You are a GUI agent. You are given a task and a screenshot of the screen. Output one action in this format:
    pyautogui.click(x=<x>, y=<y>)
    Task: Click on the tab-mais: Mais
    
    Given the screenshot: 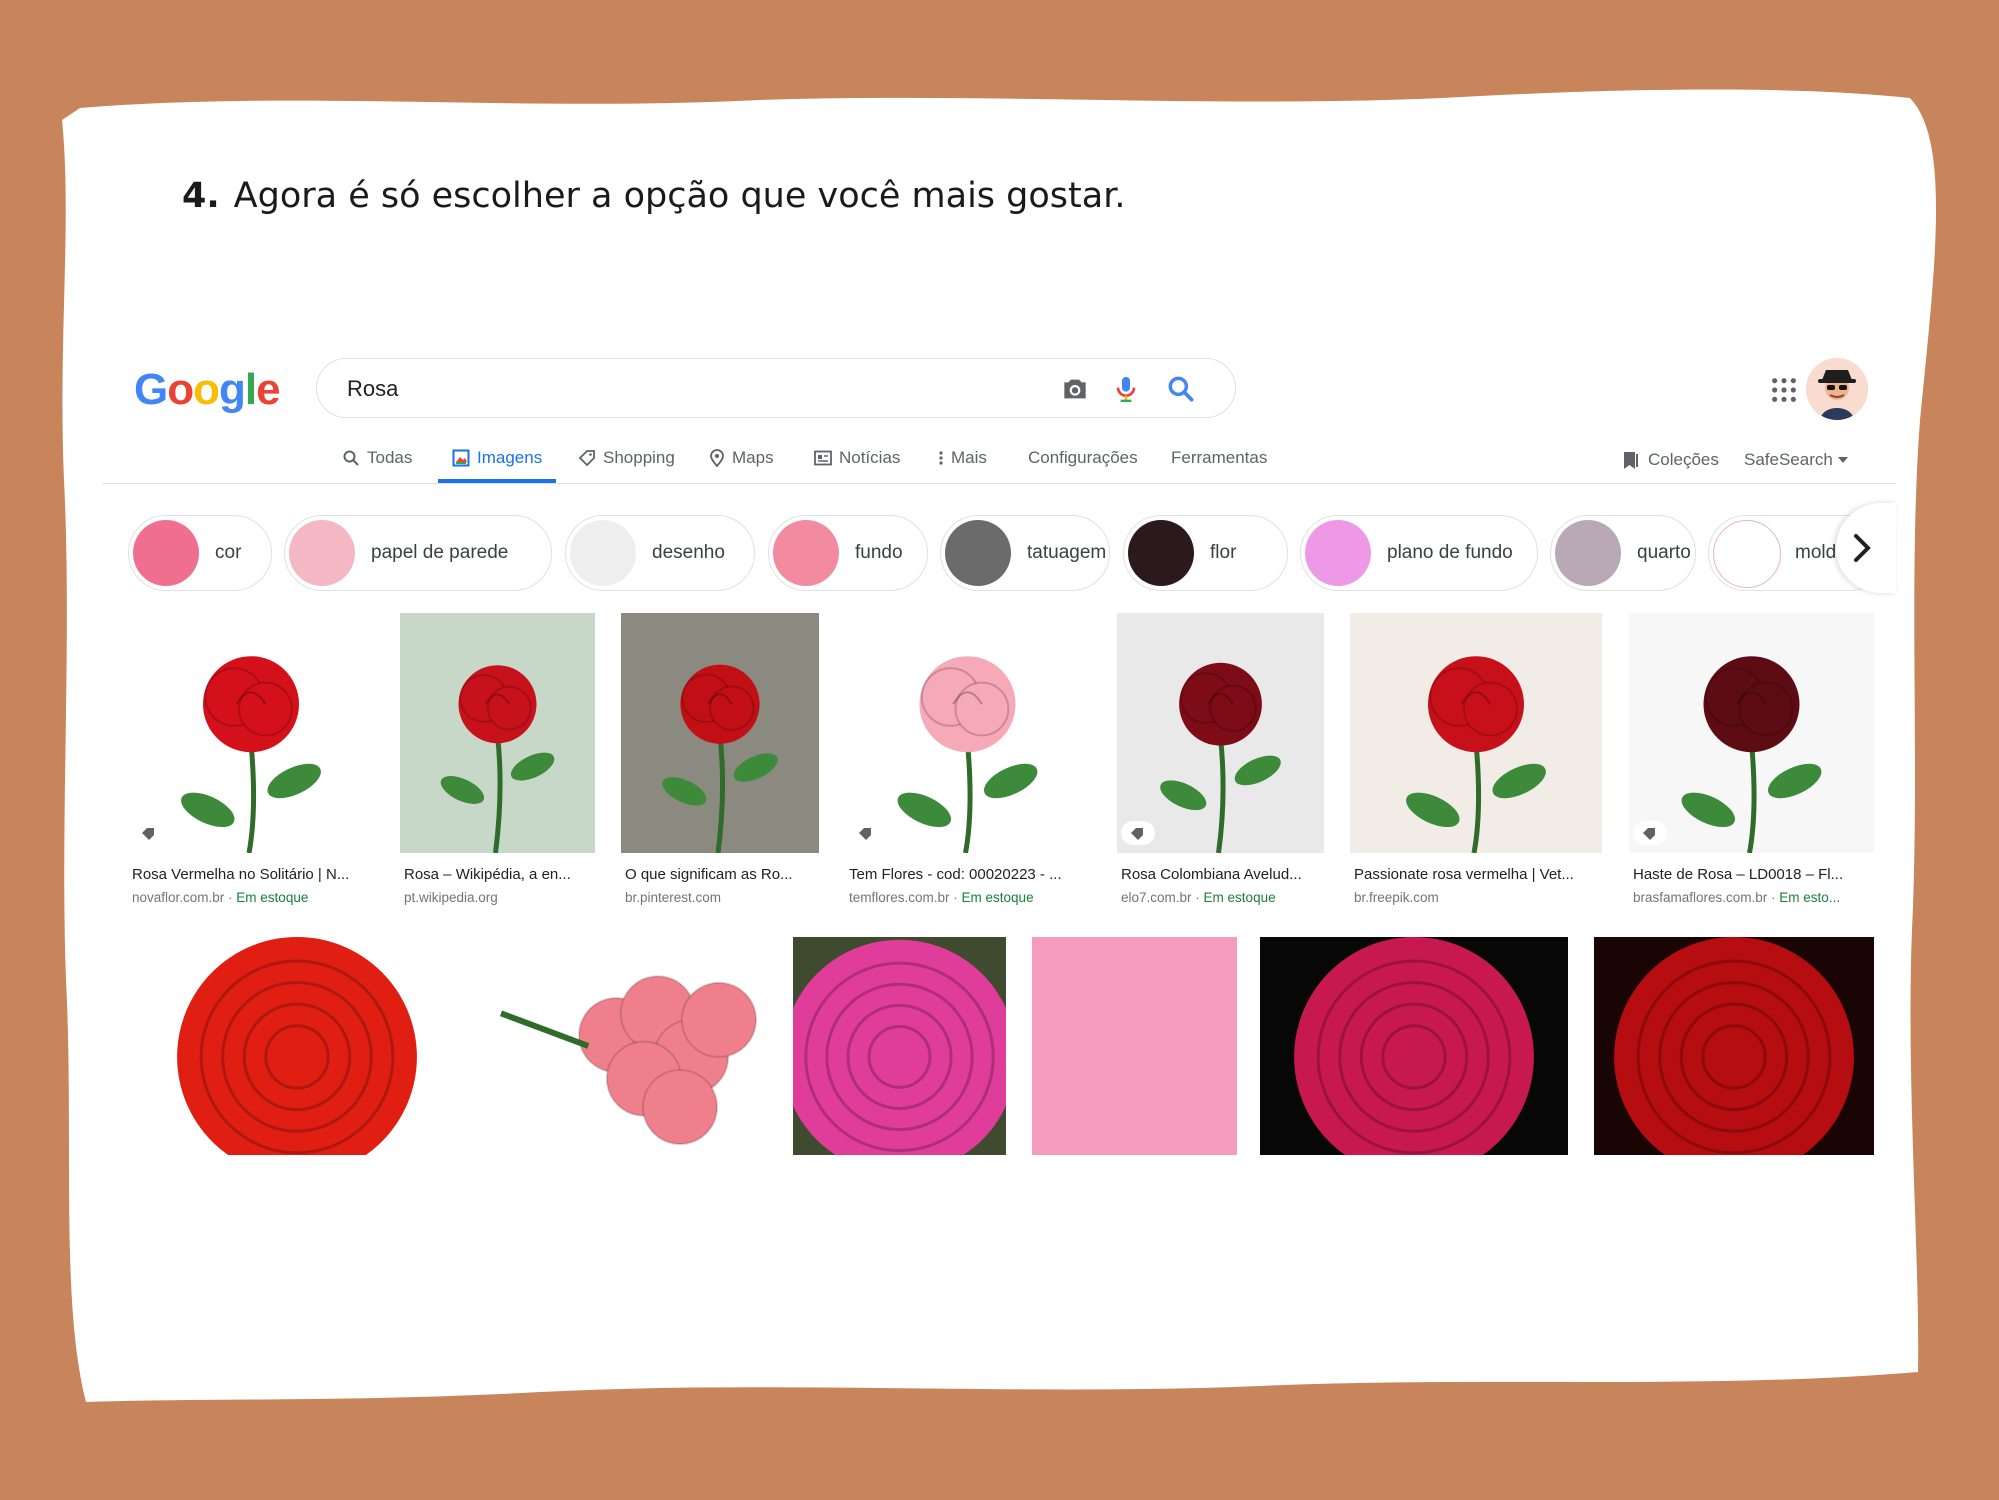 What is the action you would take?
    pyautogui.click(x=962, y=458)
    